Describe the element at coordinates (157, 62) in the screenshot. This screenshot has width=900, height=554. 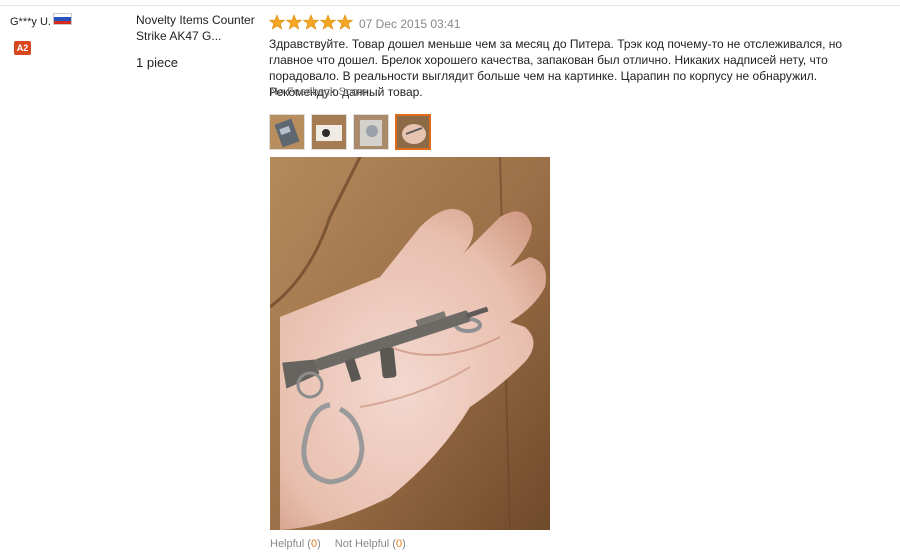
I see `product-quantity: 1 piece` at that location.